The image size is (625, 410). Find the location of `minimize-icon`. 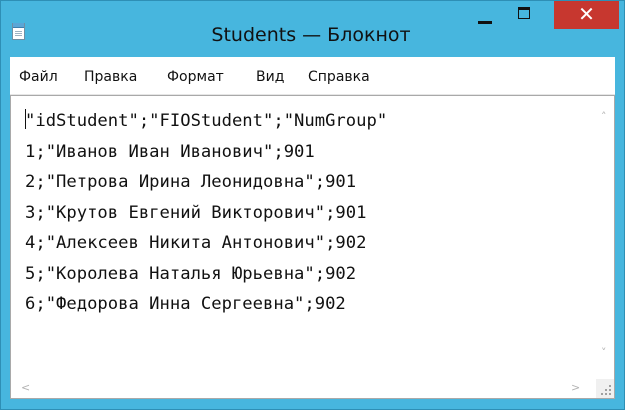

minimize-icon is located at coordinates (485, 22).